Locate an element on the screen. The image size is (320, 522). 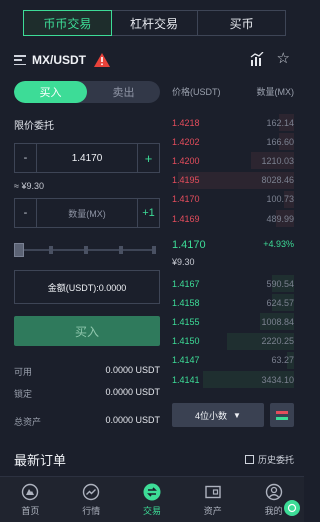
orderbook-layout-toggle-icon is located at coordinates (282, 415).